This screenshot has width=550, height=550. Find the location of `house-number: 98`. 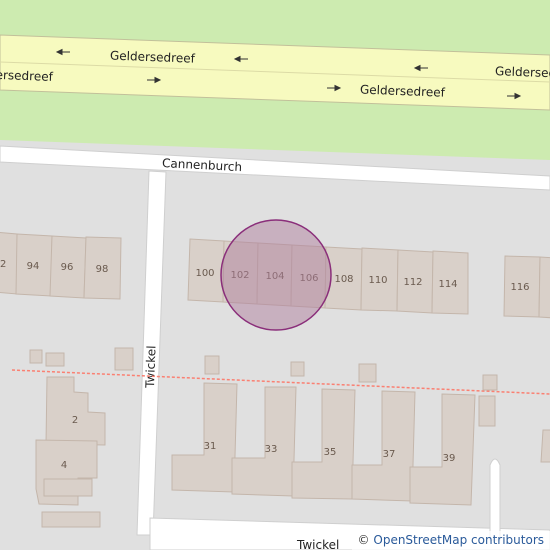

house-number: 98 is located at coordinates (102, 269).